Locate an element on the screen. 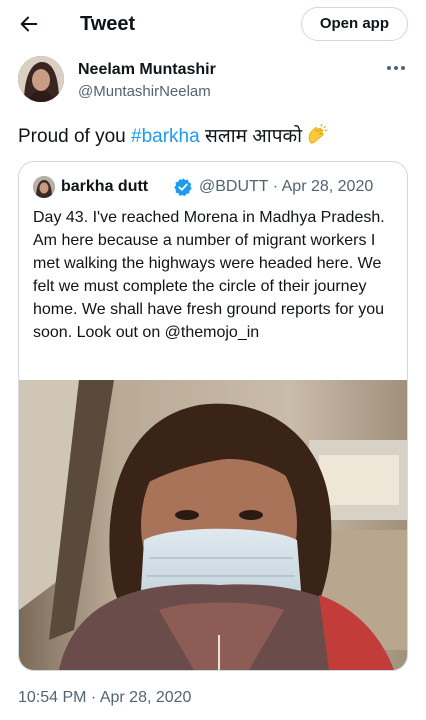 Image resolution: width=426 pixels, height=720 pixels. quoted-tweet-header: barkha dutt @BDUTT · Apr 28, 2020 is located at coordinates (218, 187).